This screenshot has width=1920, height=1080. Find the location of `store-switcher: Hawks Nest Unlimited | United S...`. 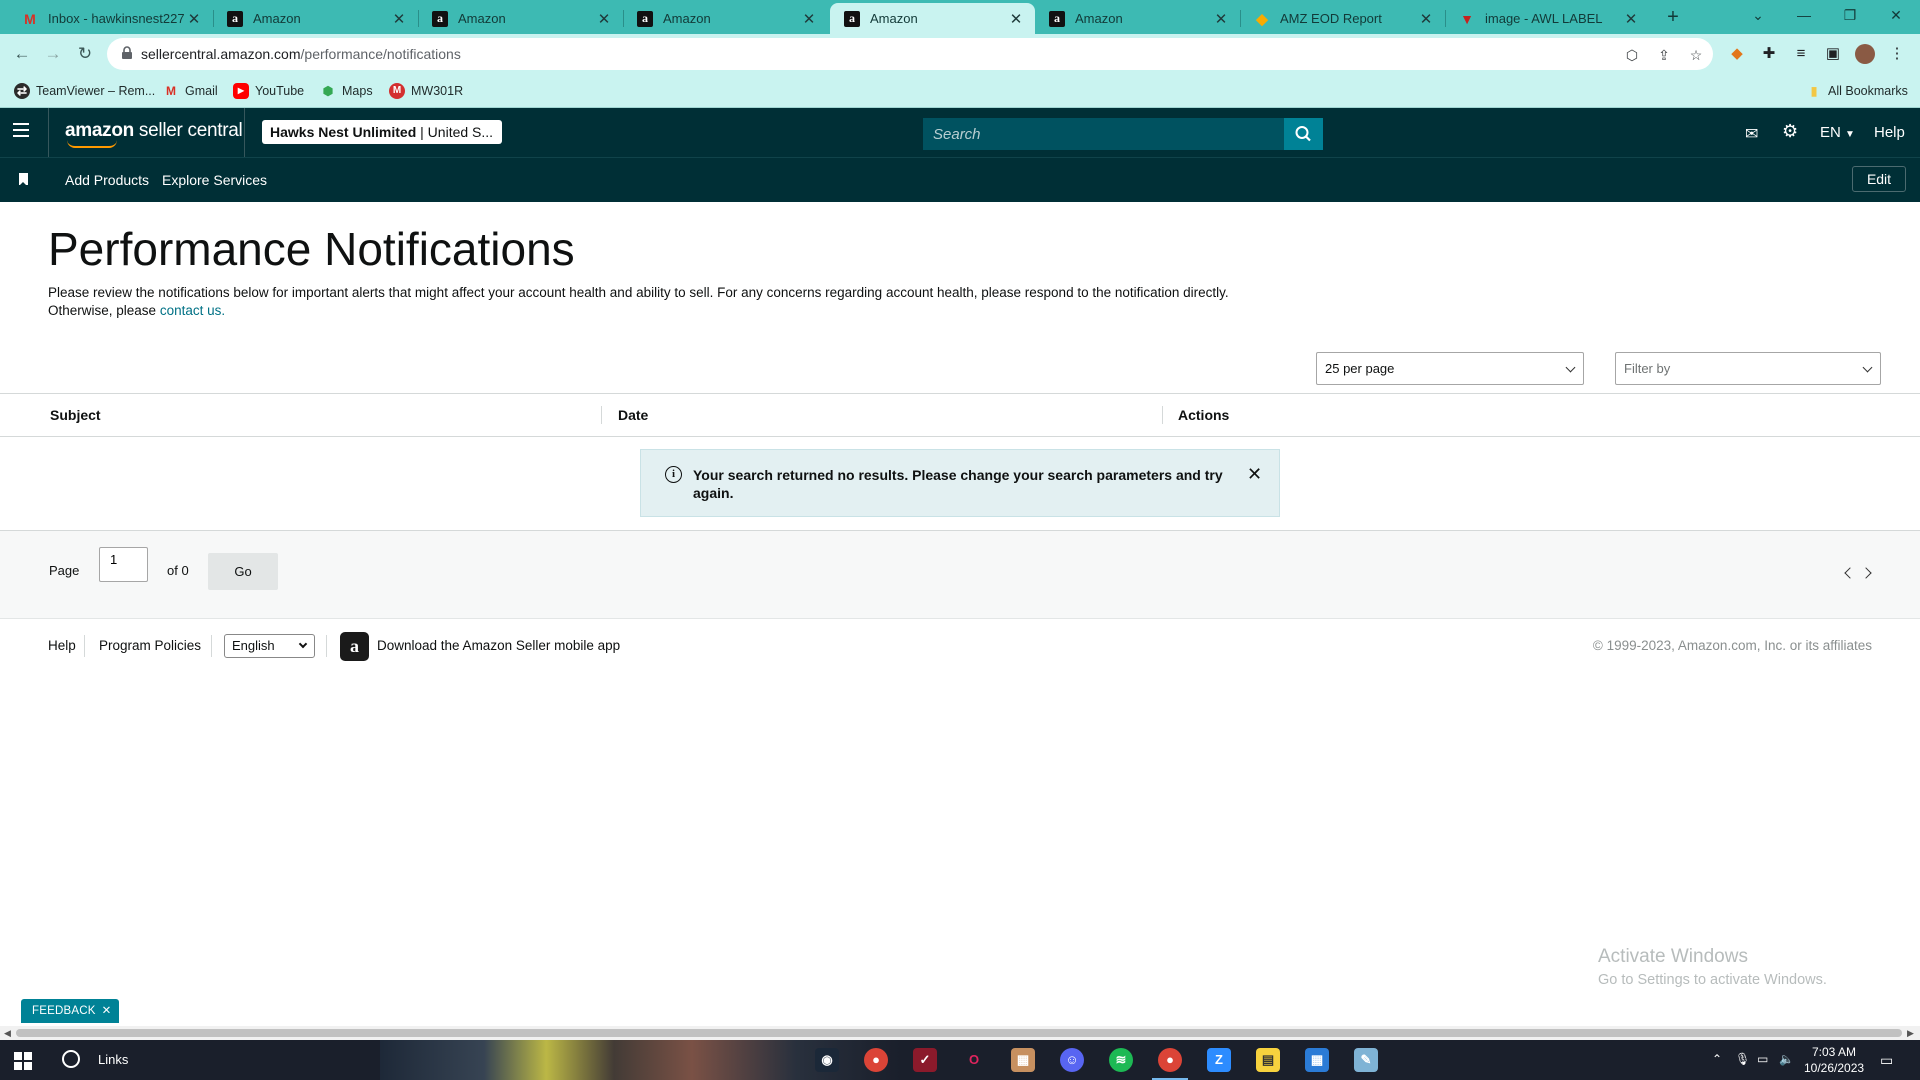

store-switcher: Hawks Nest Unlimited | United S... is located at coordinates (382, 132).